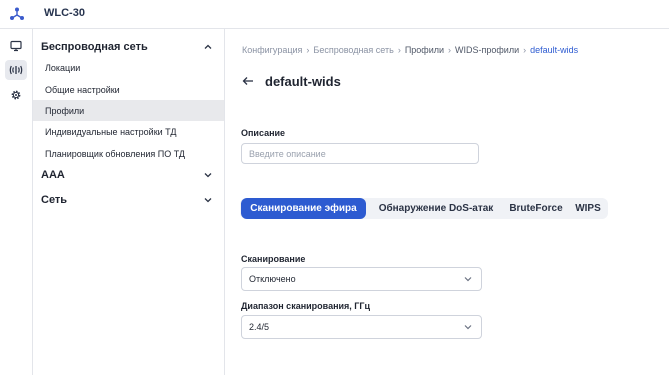 This screenshot has width=669, height=375. What do you see at coordinates (115, 153) in the screenshot?
I see `sidebar-item-label: Планировщик обновления ПО ТД` at bounding box center [115, 153].